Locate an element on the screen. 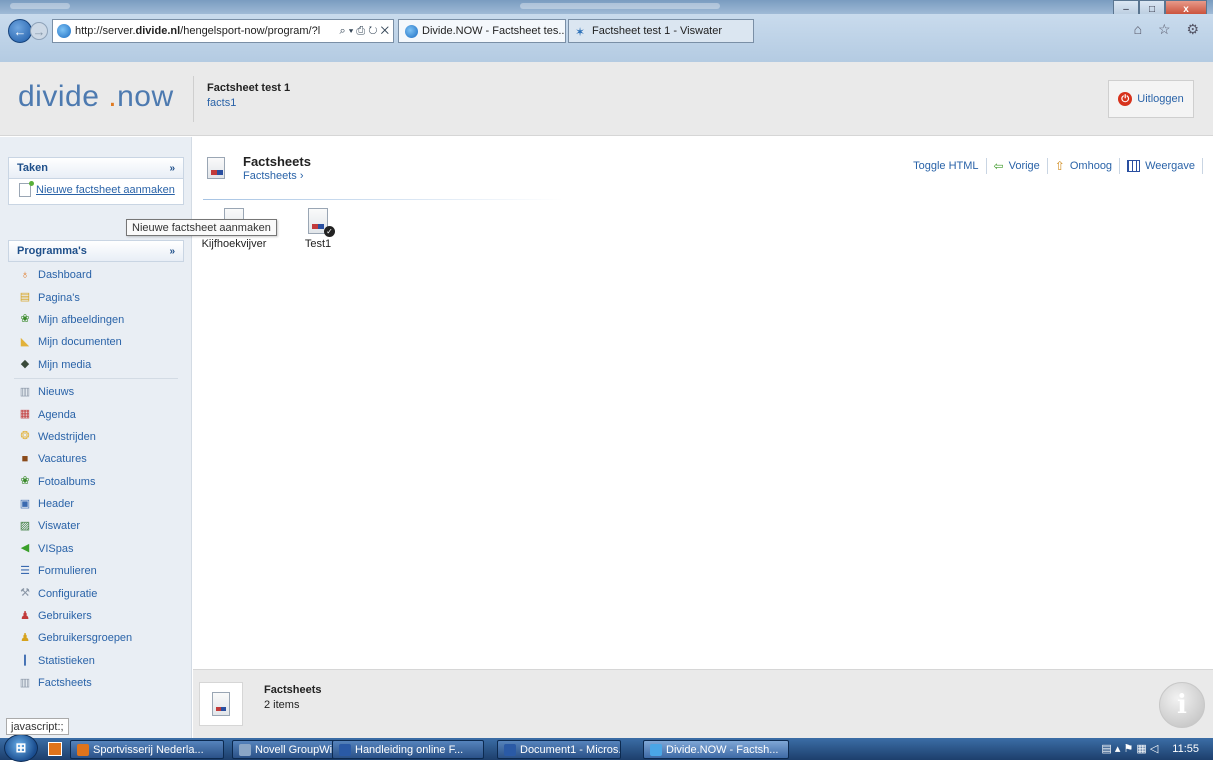 The height and width of the screenshot is (762, 1213). sidebar-item-label: Formulieren is located at coordinates (67, 571).